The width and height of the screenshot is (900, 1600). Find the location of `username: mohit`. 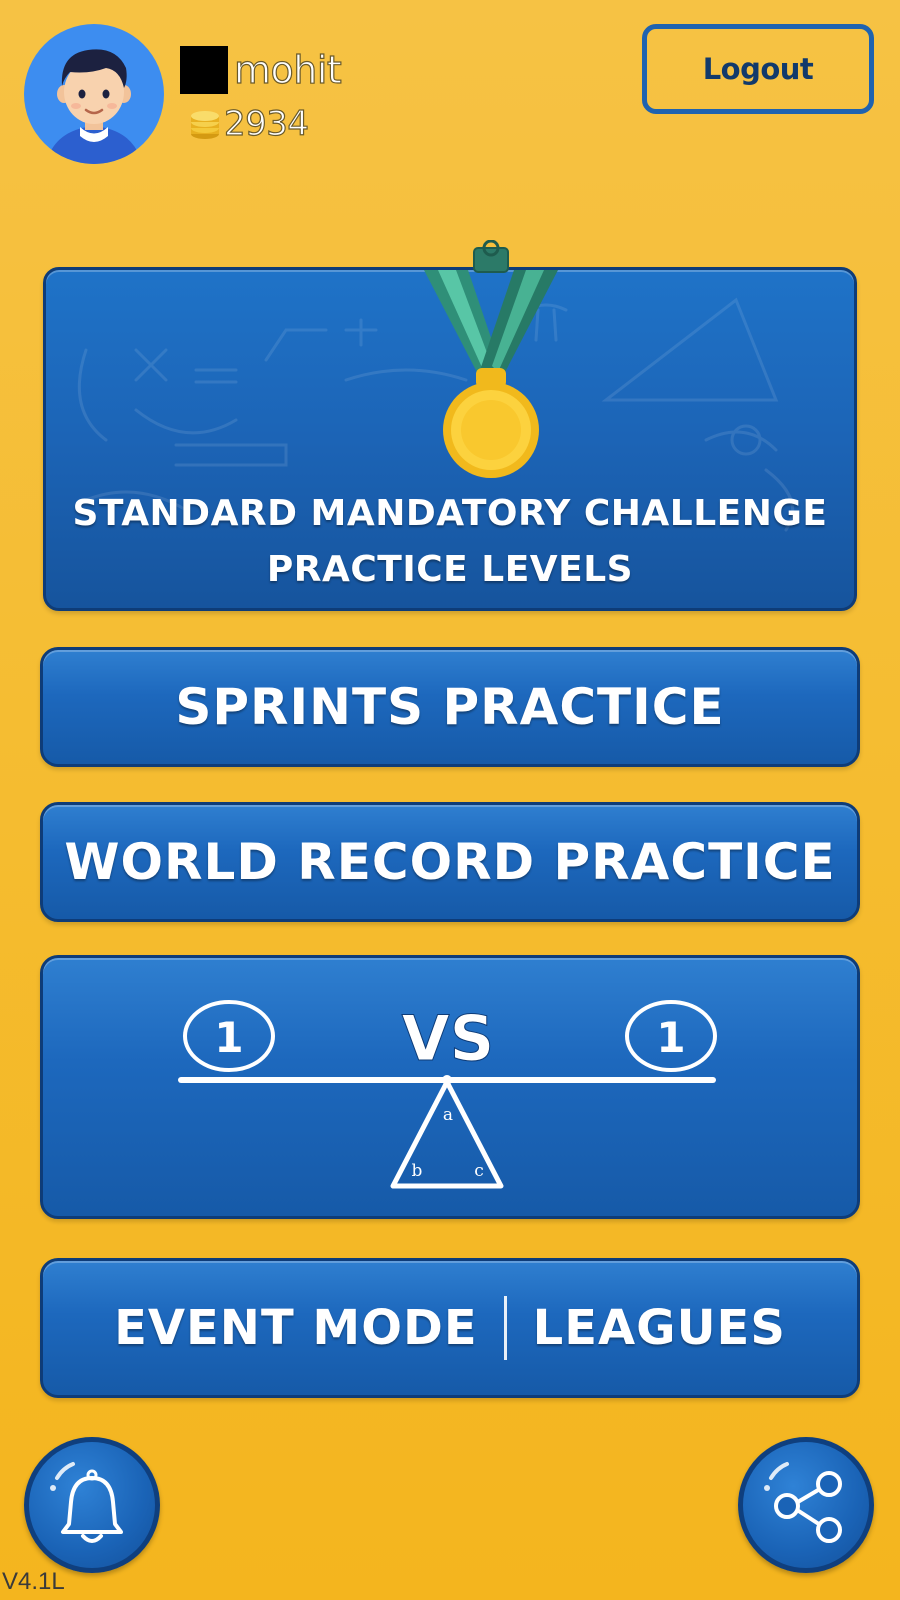

username: mohit is located at coordinates (287, 69).